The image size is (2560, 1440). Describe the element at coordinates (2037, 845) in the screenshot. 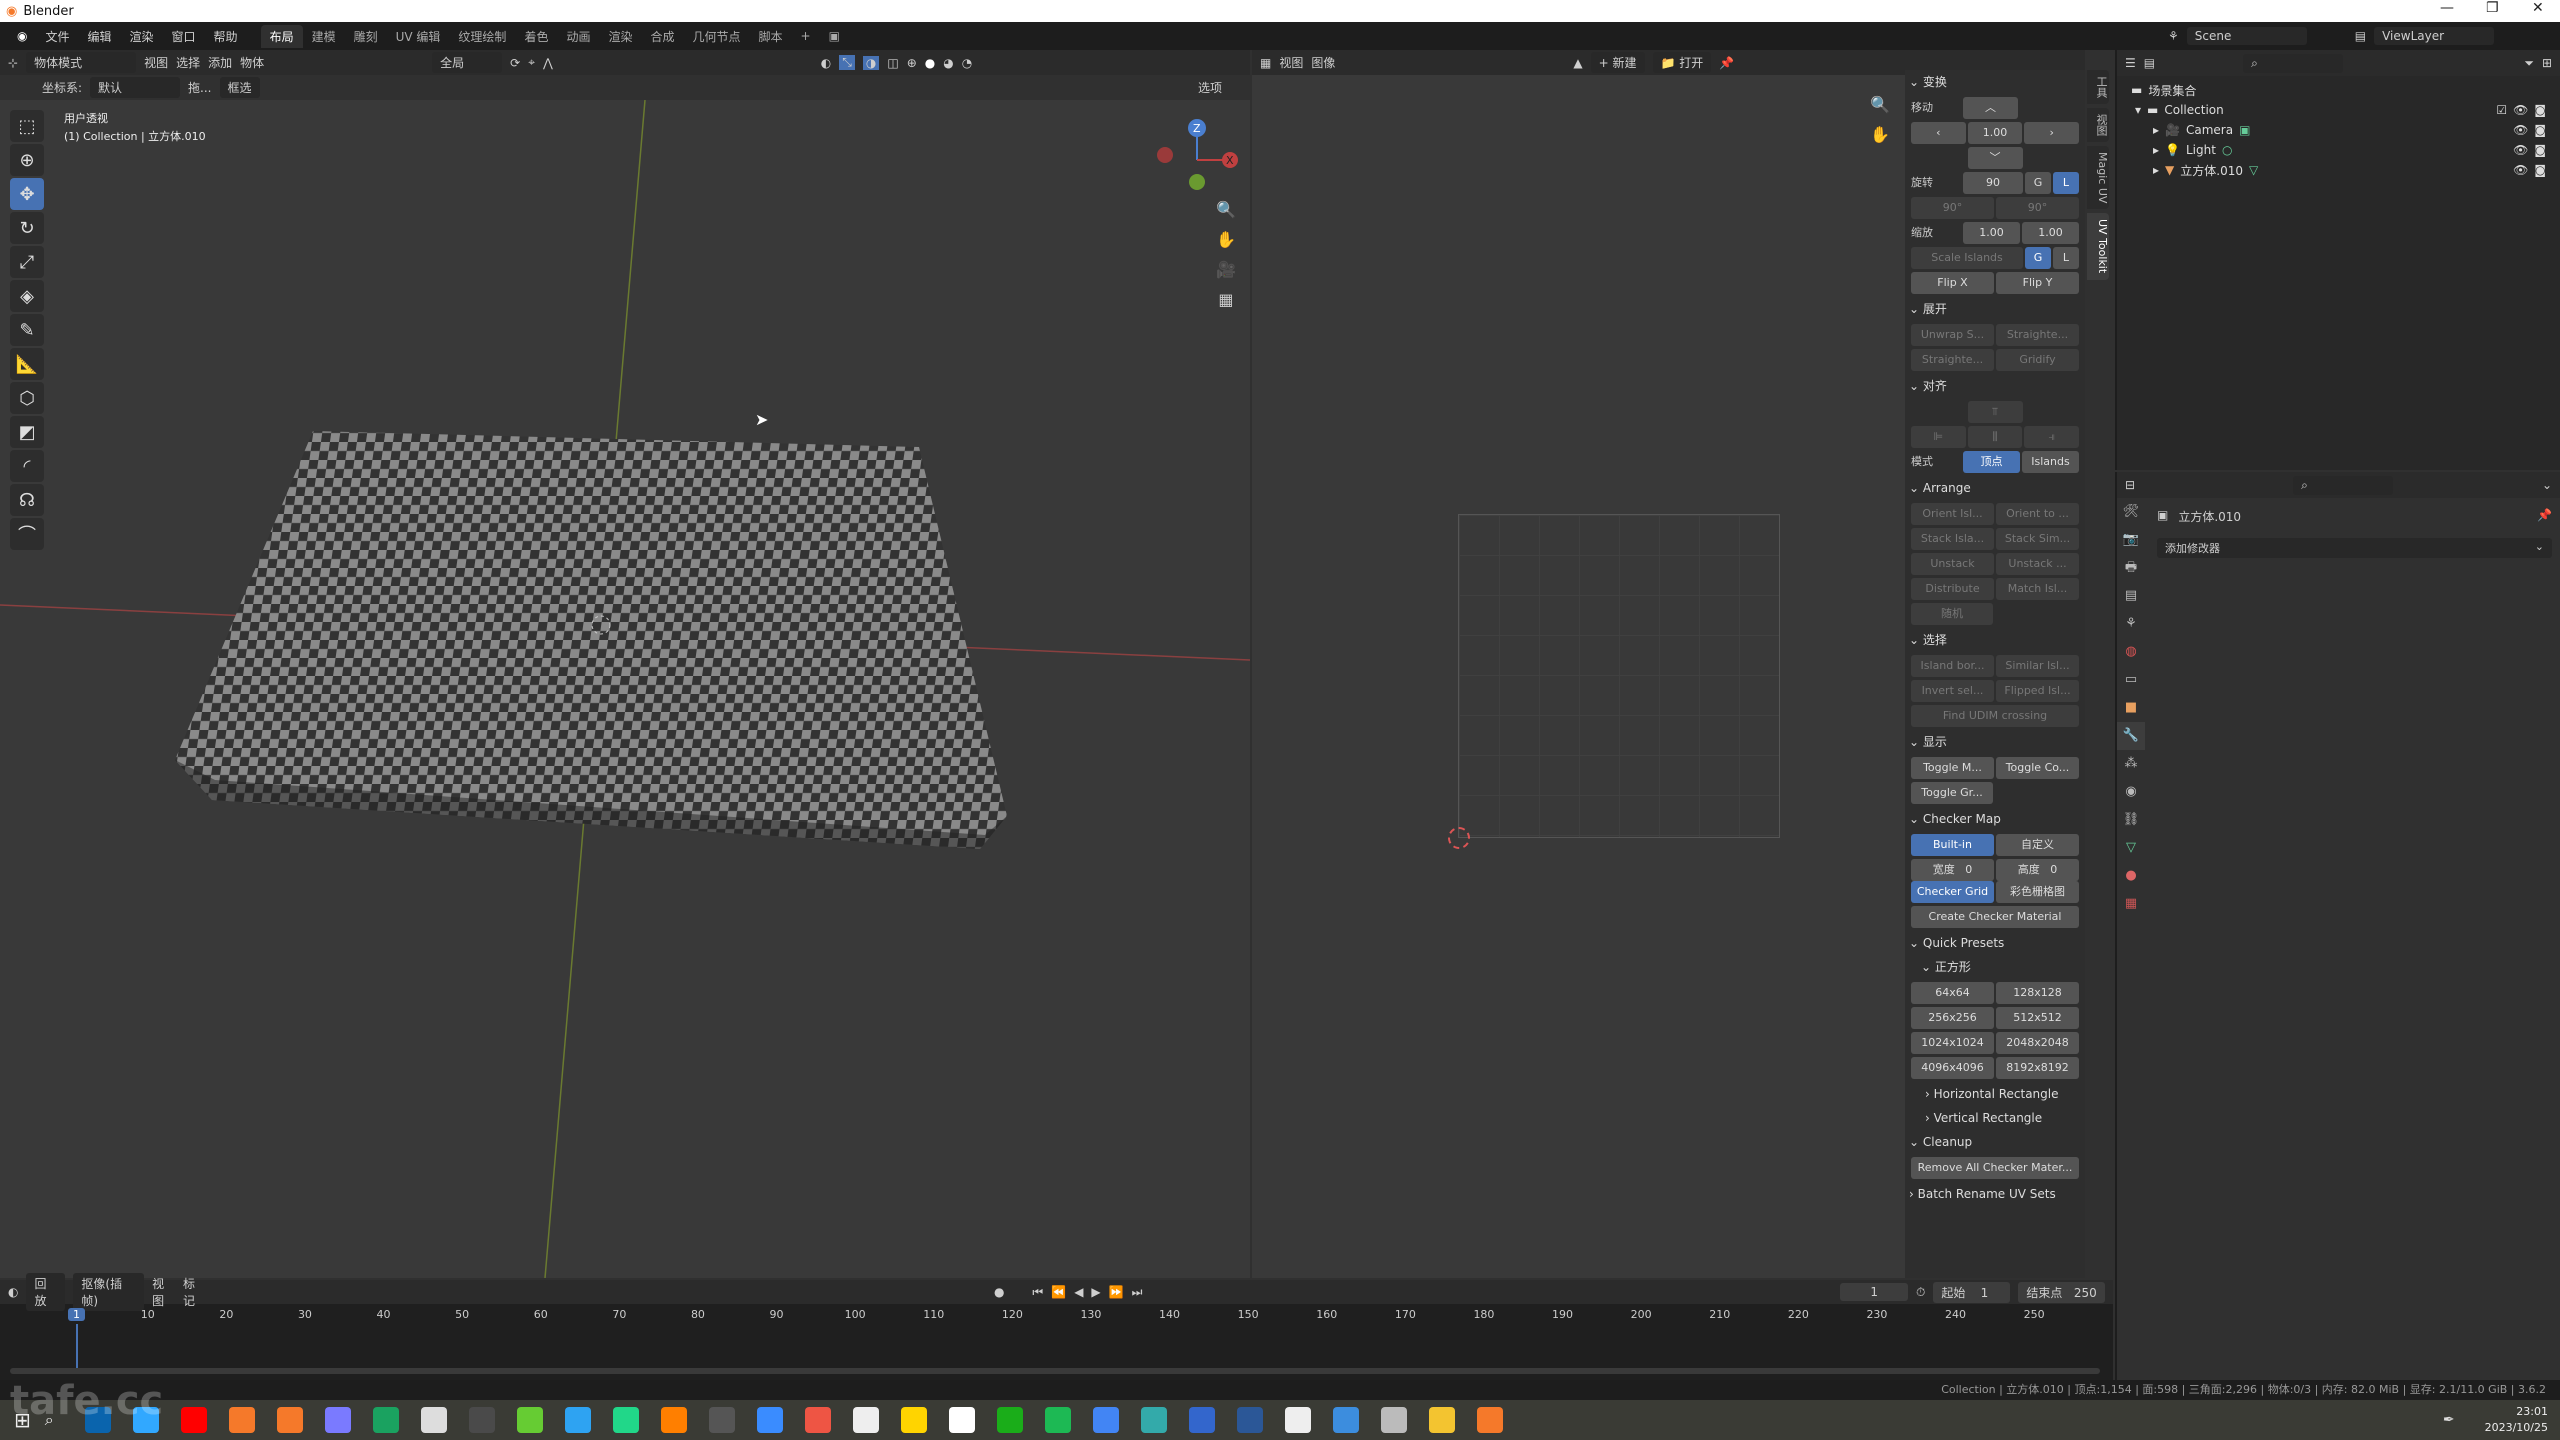

I see `custom-button: 自定义` at that location.